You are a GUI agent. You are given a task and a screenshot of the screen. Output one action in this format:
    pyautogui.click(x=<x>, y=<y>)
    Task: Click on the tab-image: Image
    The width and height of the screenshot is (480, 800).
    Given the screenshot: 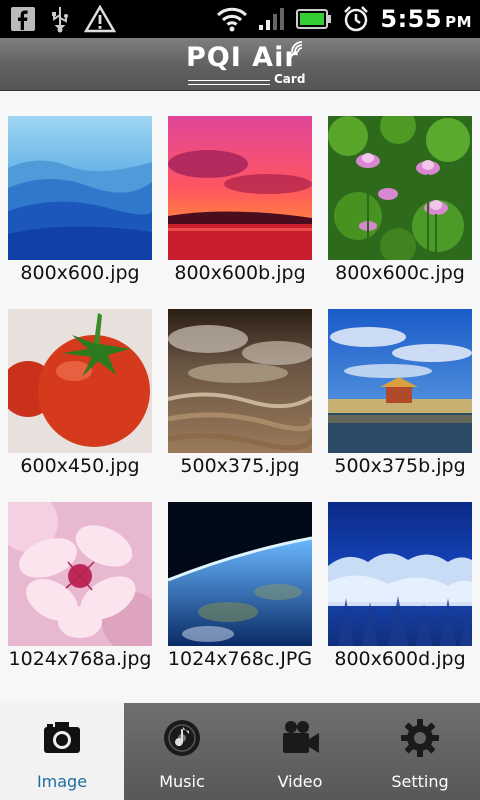 What is the action you would take?
    pyautogui.click(x=62, y=751)
    